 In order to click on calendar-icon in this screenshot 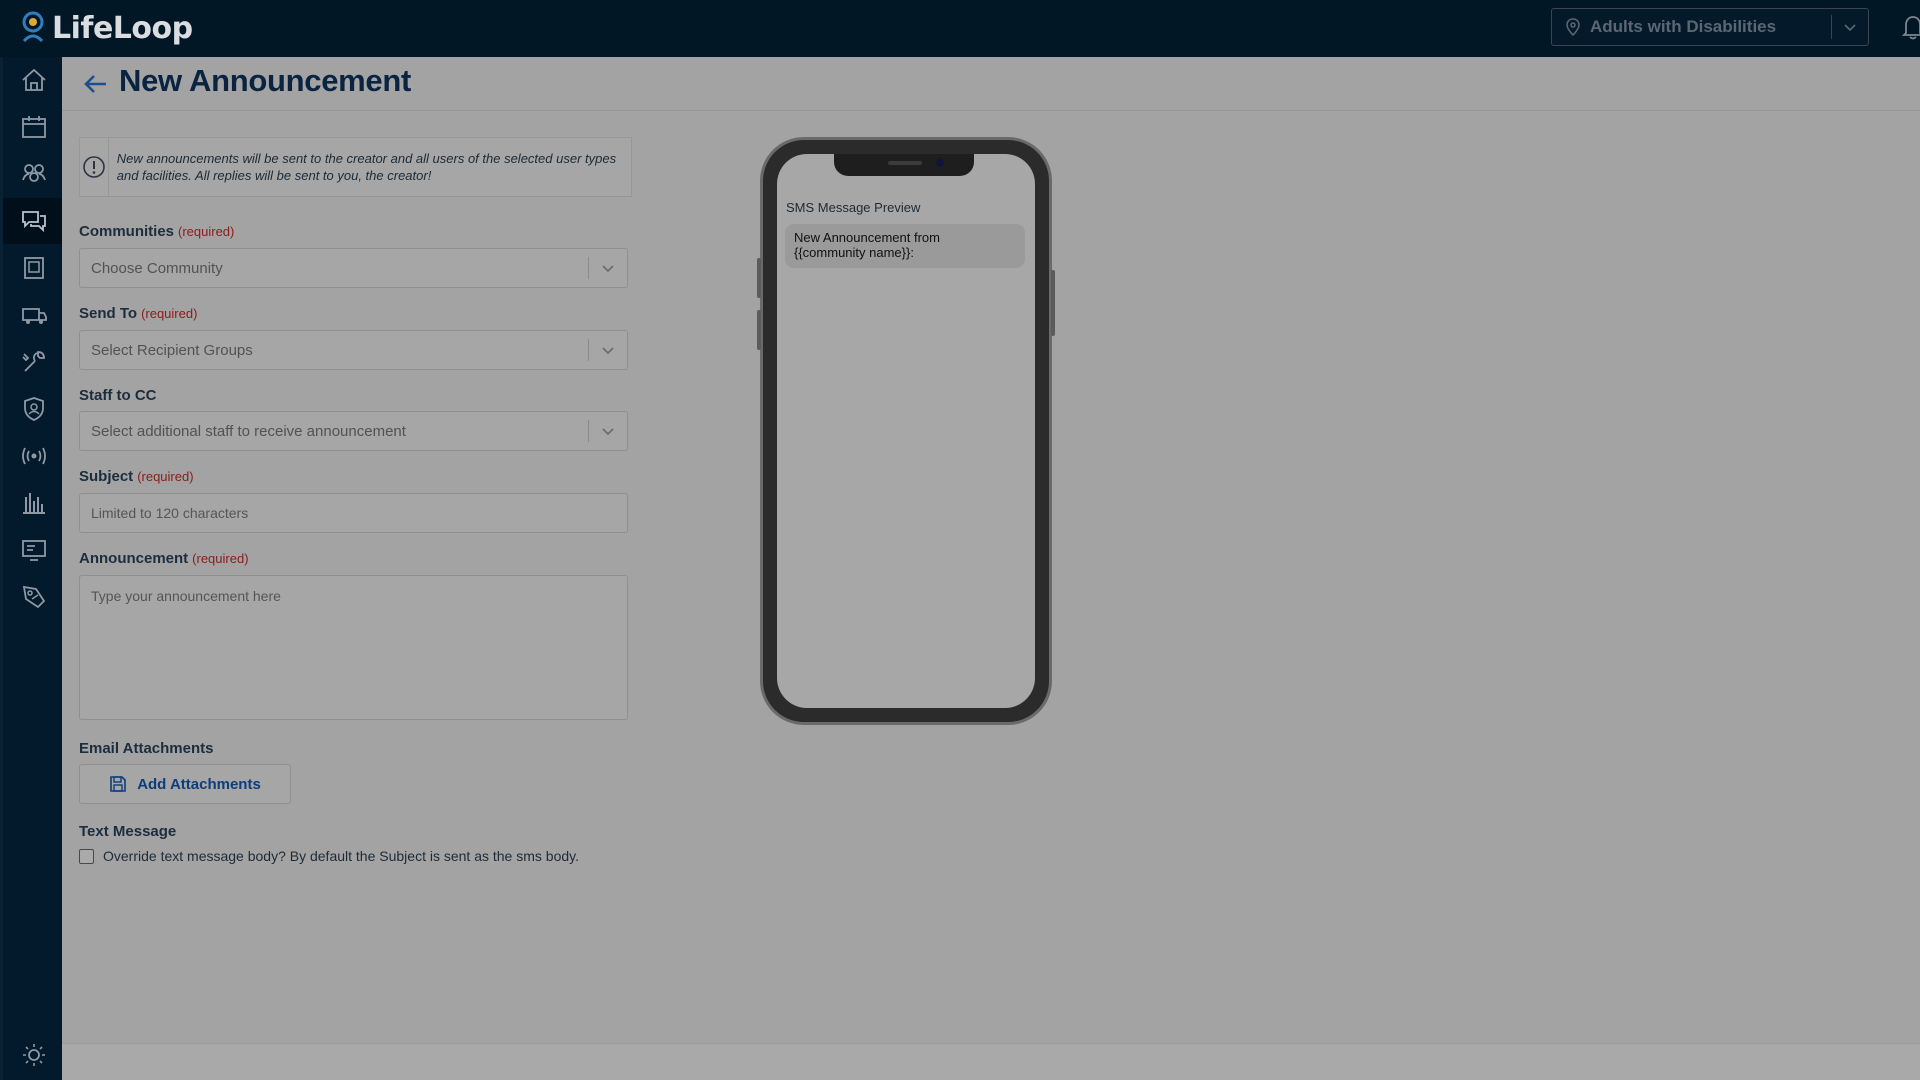, I will do `click(34, 127)`.